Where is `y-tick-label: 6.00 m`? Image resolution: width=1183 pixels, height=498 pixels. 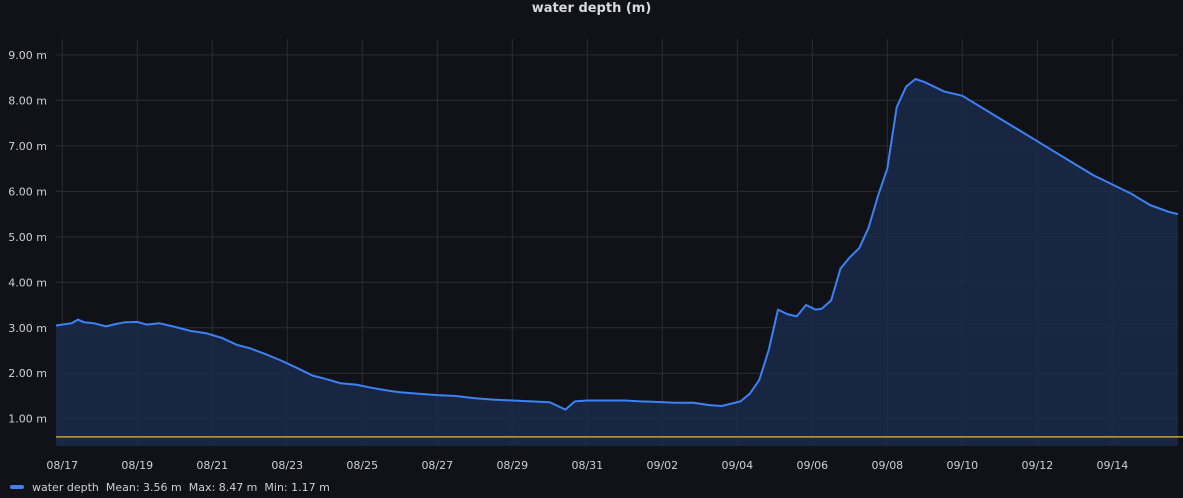 y-tick-label: 6.00 m is located at coordinates (27, 191).